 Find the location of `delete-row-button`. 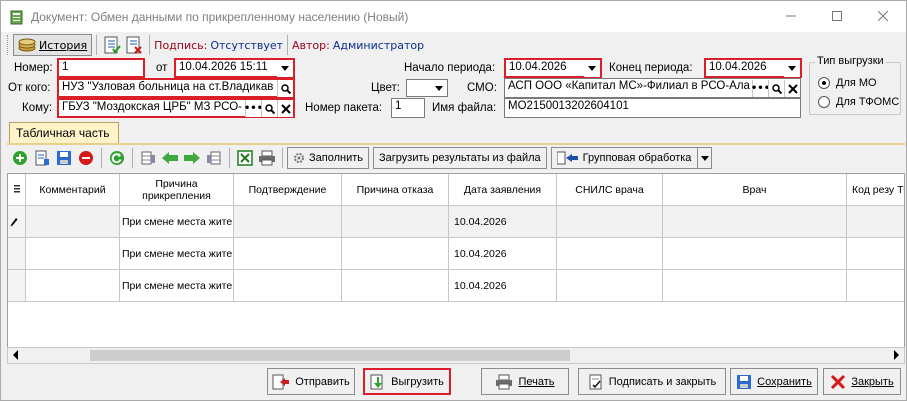

delete-row-button is located at coordinates (86, 158).